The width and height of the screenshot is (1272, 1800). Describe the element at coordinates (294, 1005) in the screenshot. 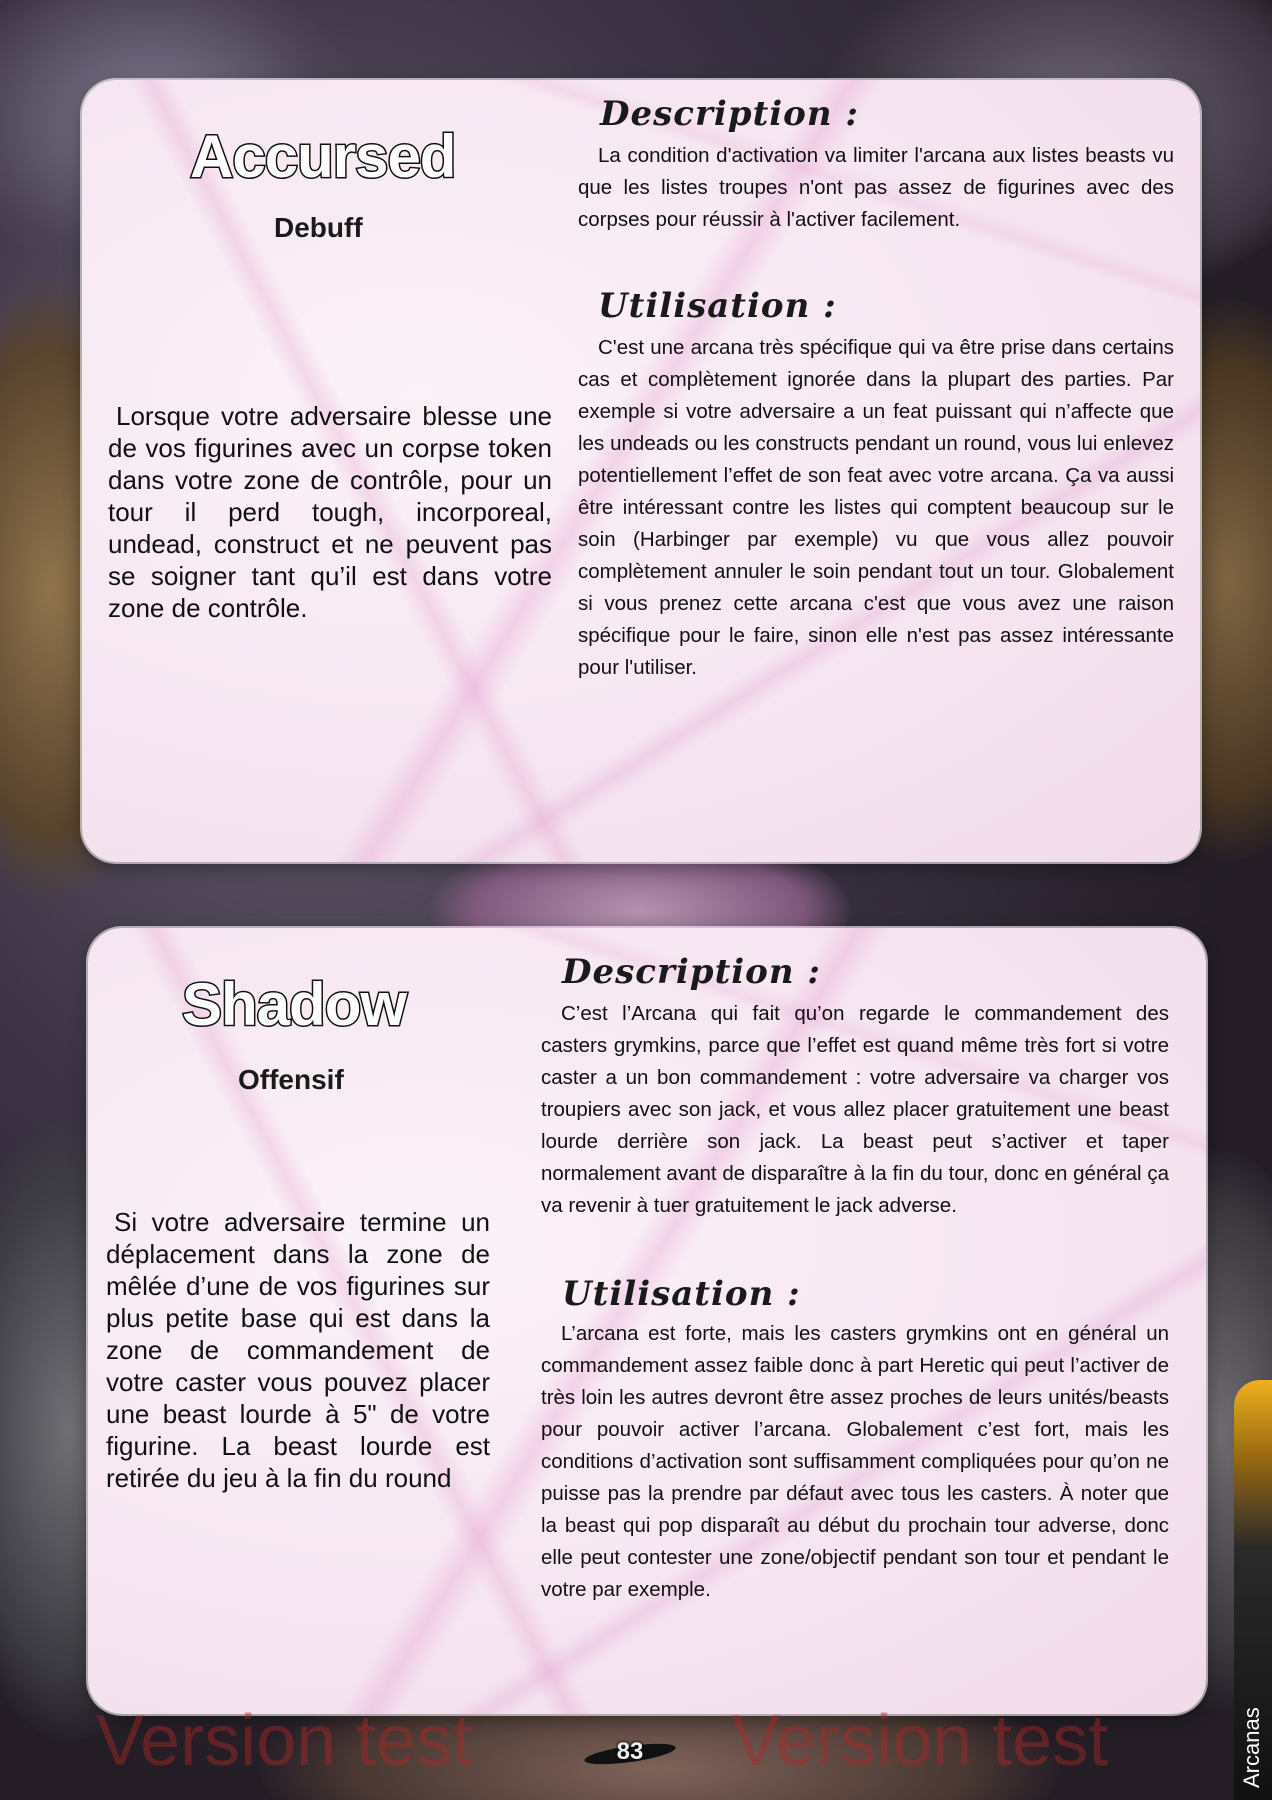

I see `card-title: Shadow` at that location.